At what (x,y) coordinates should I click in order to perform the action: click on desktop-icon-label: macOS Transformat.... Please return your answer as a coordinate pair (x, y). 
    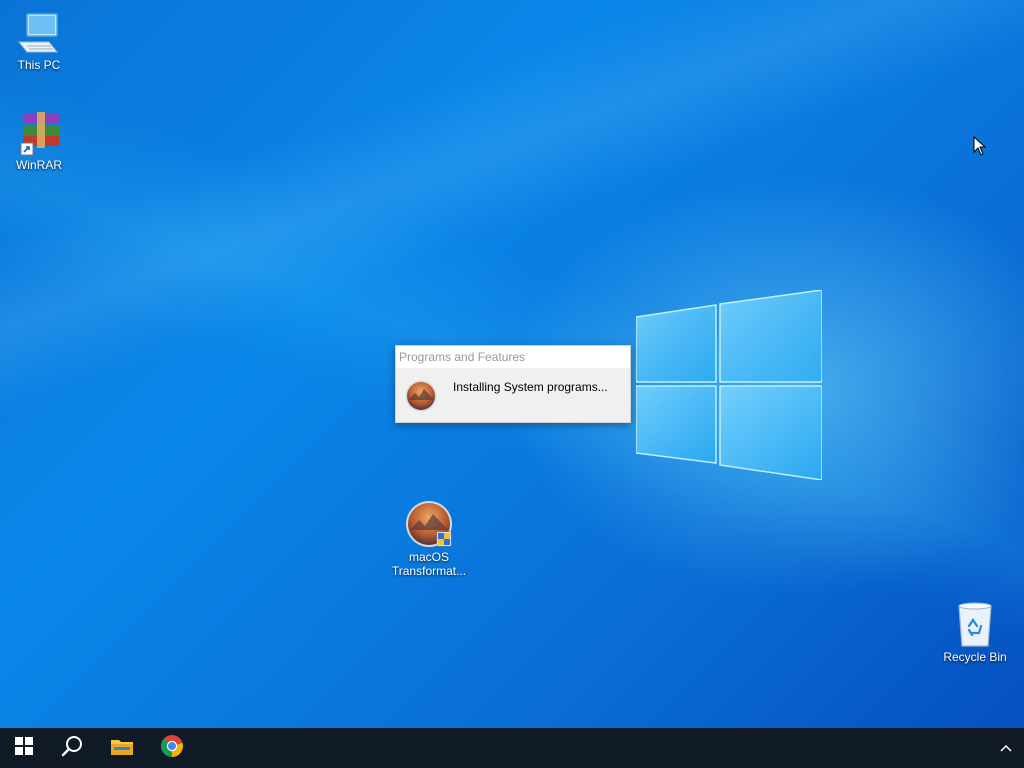
    Looking at the image, I should click on (429, 564).